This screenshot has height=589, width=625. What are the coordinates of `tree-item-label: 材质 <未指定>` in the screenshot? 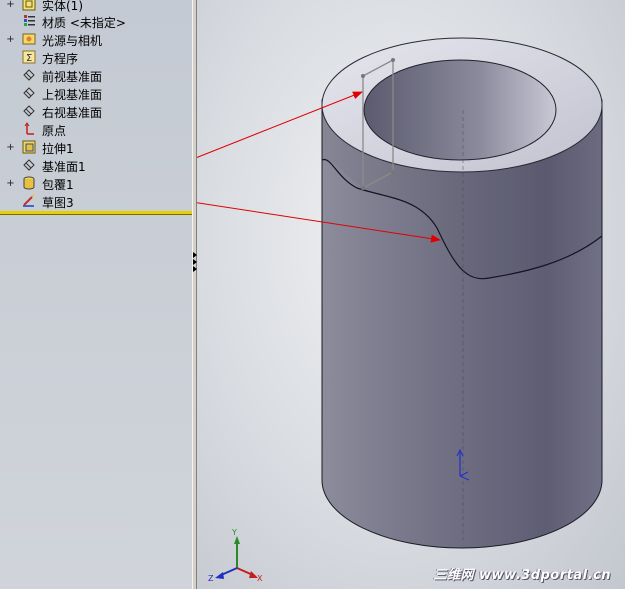 It's located at (84, 23).